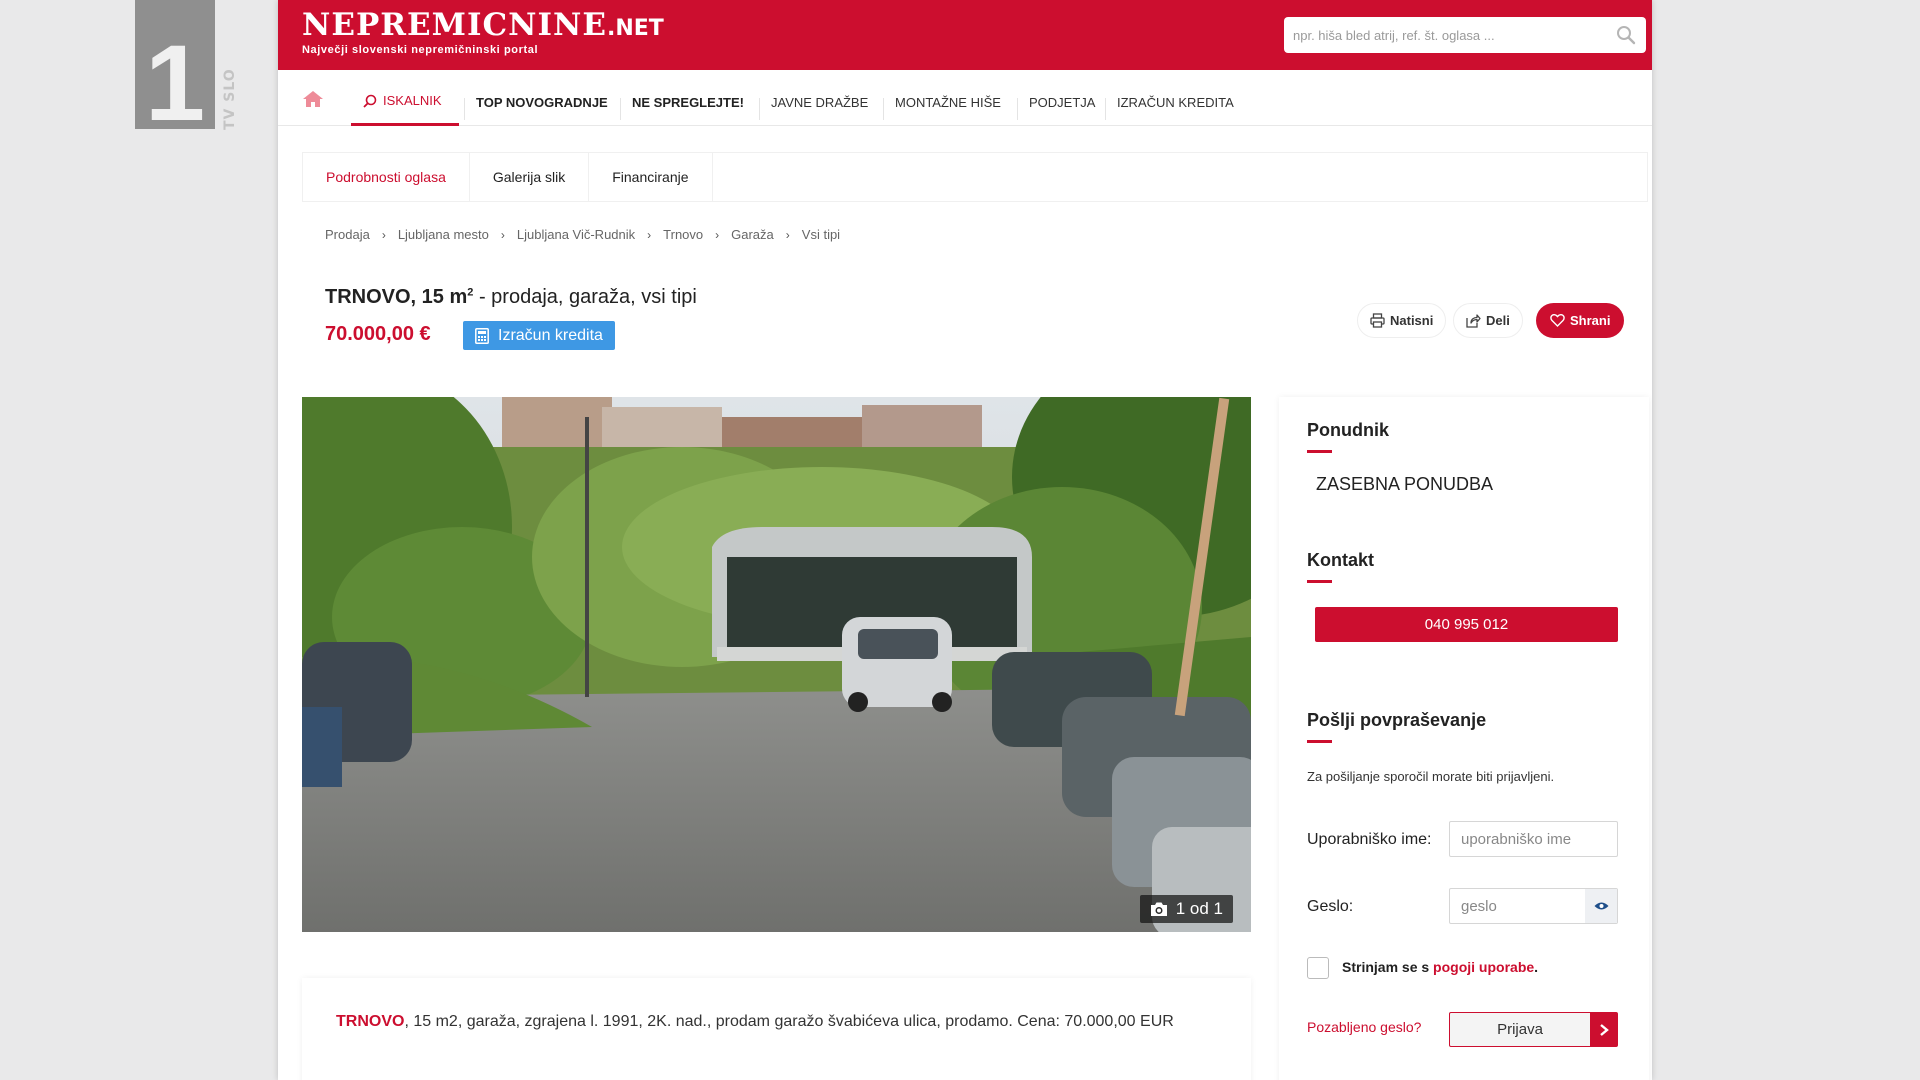  I want to click on contact-heading: Kontakt, so click(1340, 566).